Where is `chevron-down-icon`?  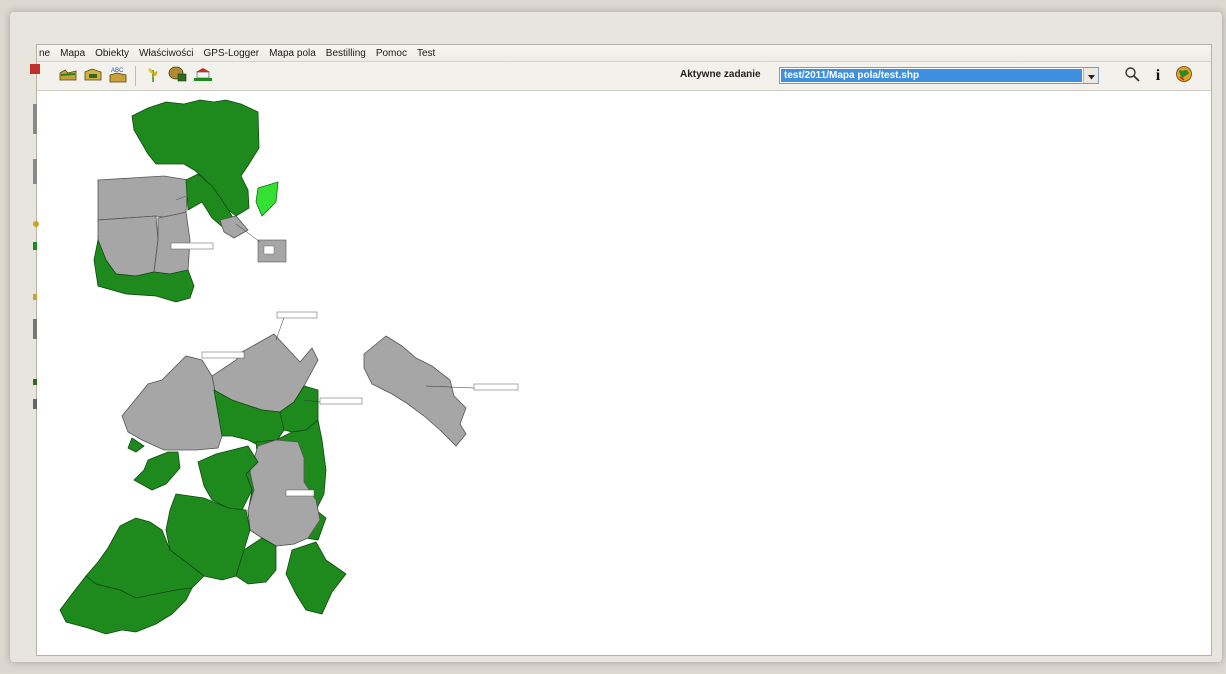
chevron-down-icon is located at coordinates (1091, 76).